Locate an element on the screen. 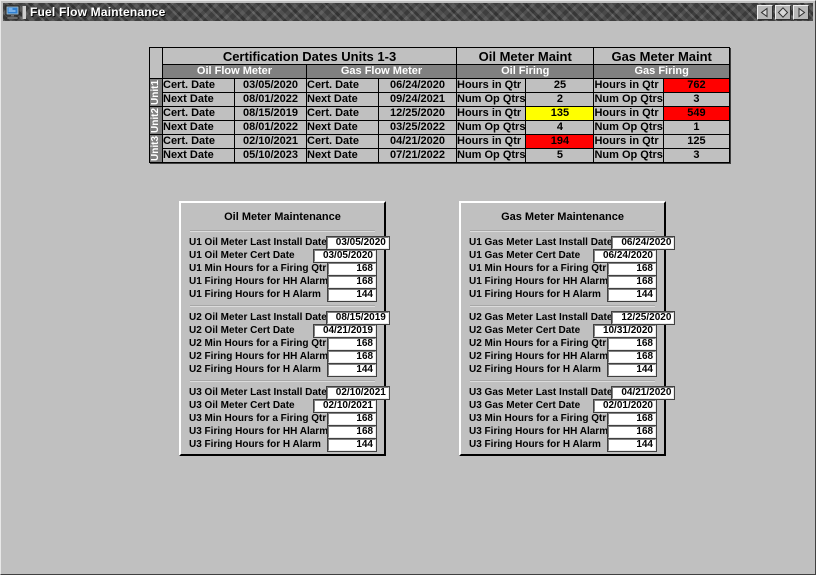 This screenshot has height=575, width=816. input-u3-oil-meter-cert-date is located at coordinates (345, 405).